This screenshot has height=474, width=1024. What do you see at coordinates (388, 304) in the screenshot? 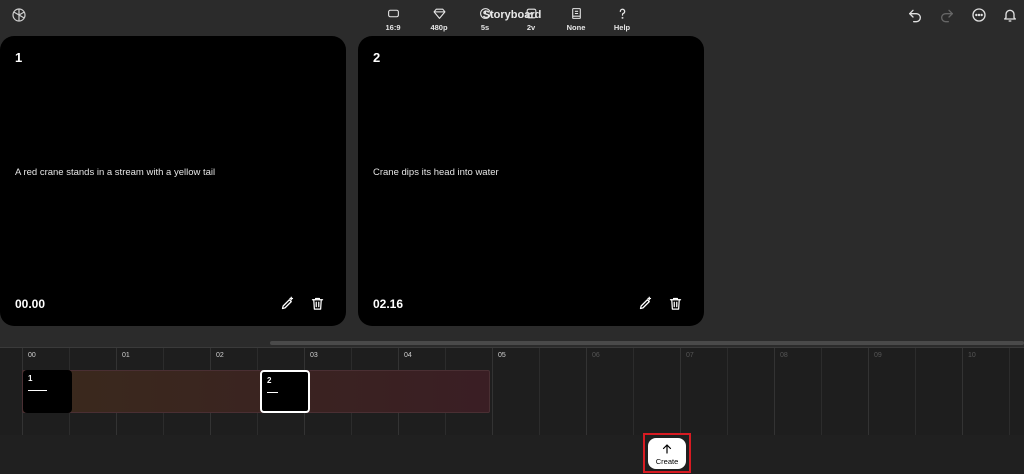
I see `card-timestamp: 02.16` at bounding box center [388, 304].